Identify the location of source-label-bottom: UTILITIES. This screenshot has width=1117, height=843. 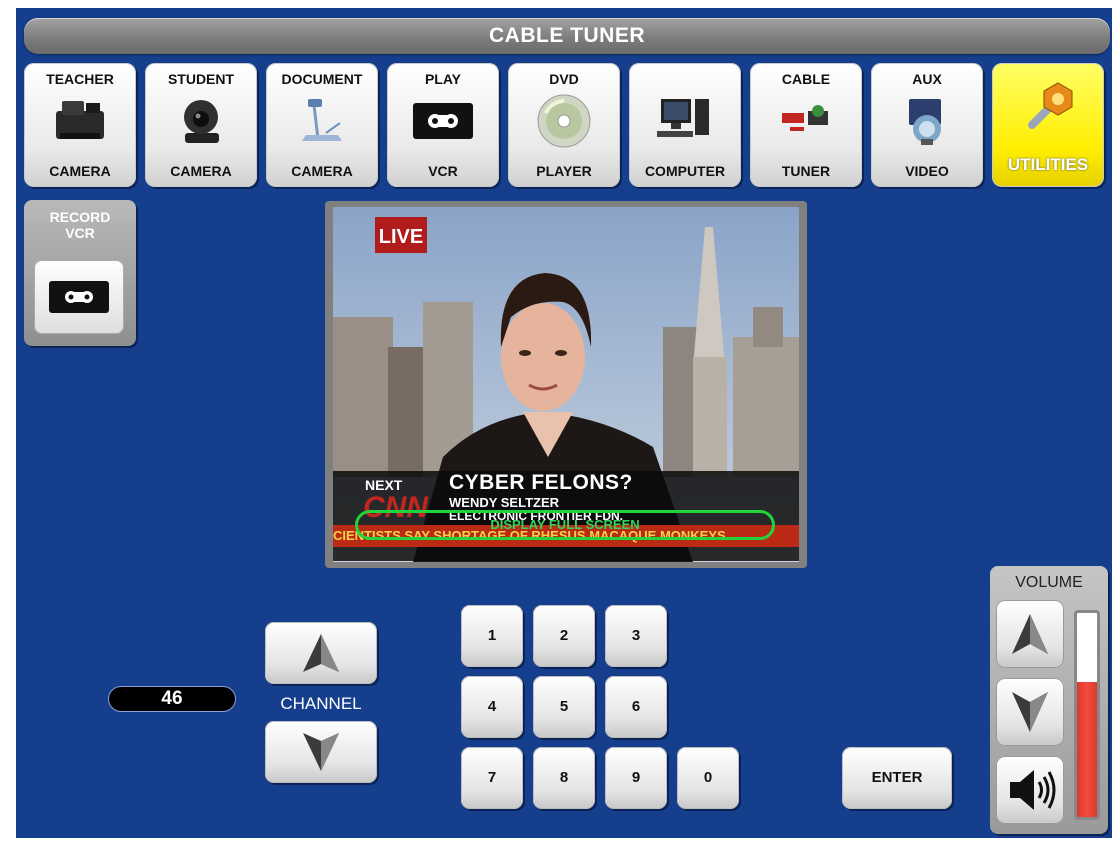
(1048, 164).